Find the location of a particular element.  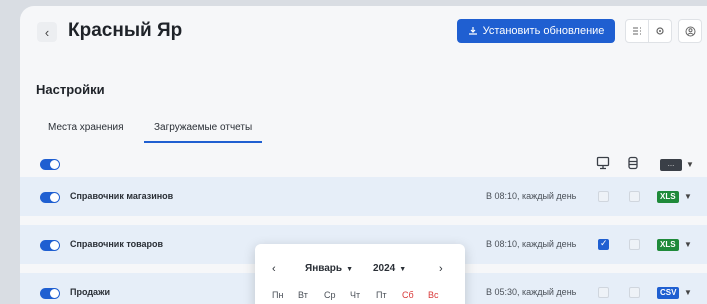

list-settings-icon is located at coordinates (637, 31).